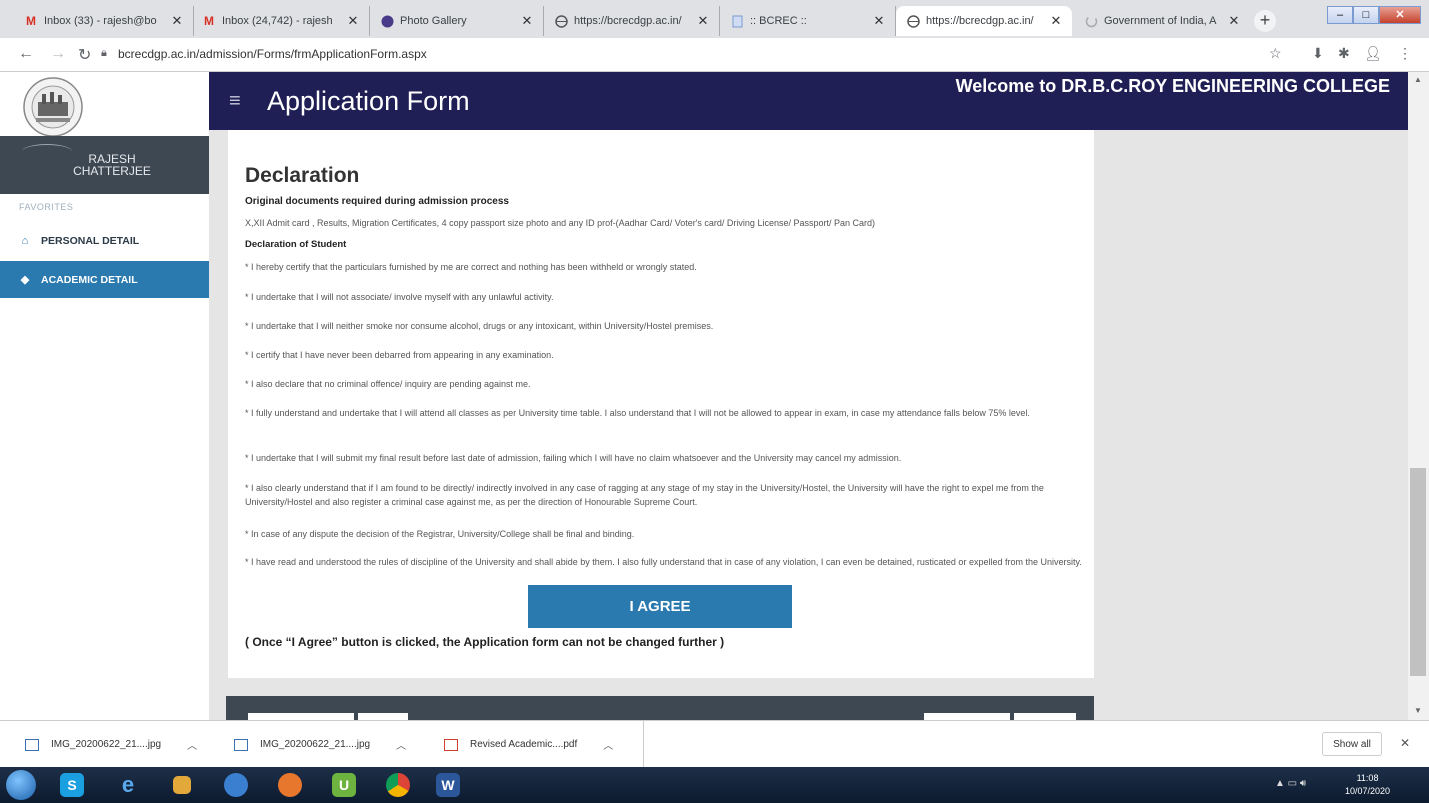  I want to click on sidebar-item-academic-detail: ◆ ACADEMIC DETAIL, so click(104, 279).